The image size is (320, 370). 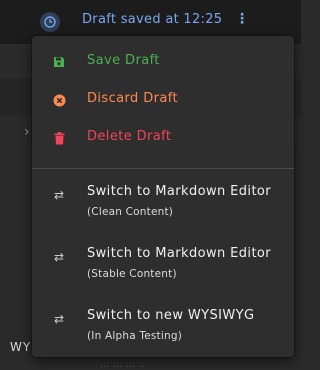 I want to click on delete-draft-item: Delete Draft, so click(x=163, y=138).